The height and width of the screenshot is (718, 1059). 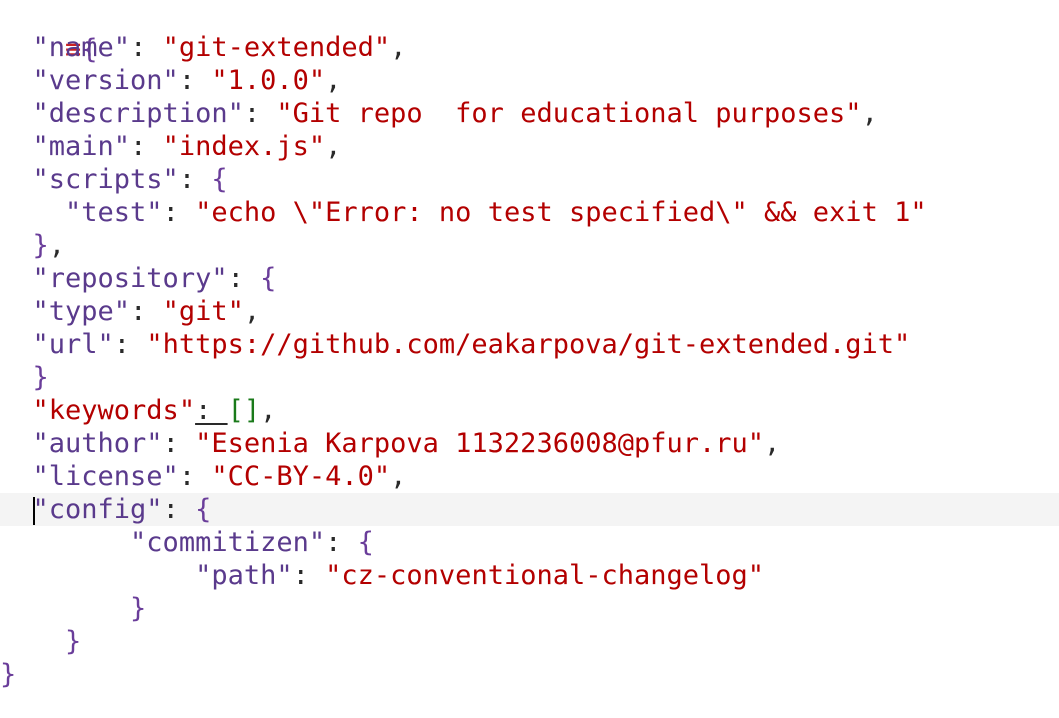 I want to click on code-line: "scripts": {, so click(x=130, y=179).